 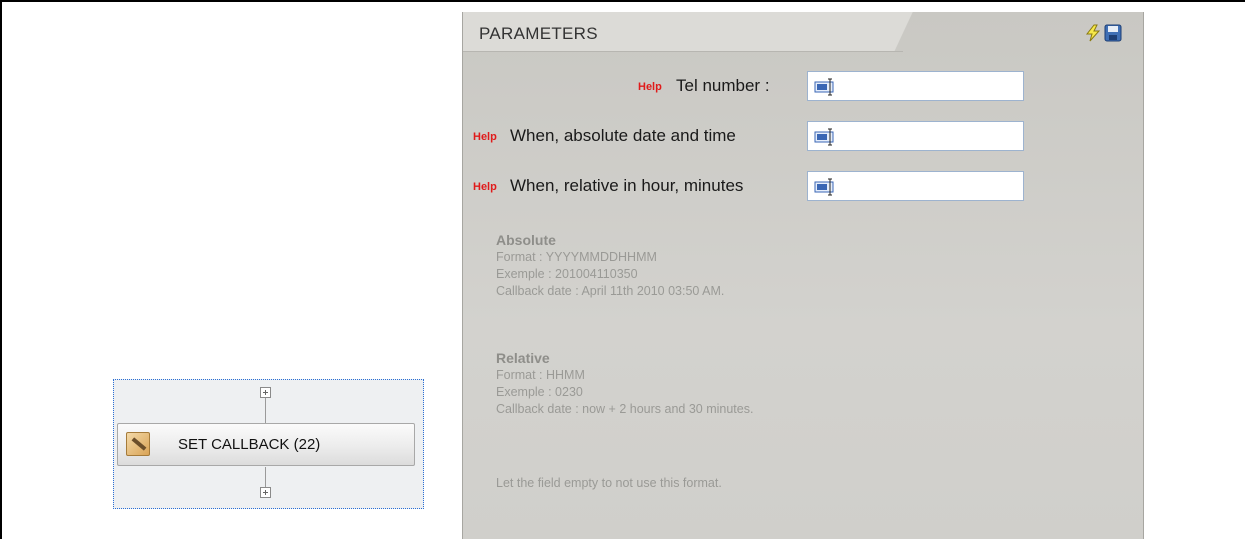 I want to click on expand-bottom-icon, so click(x=265, y=492).